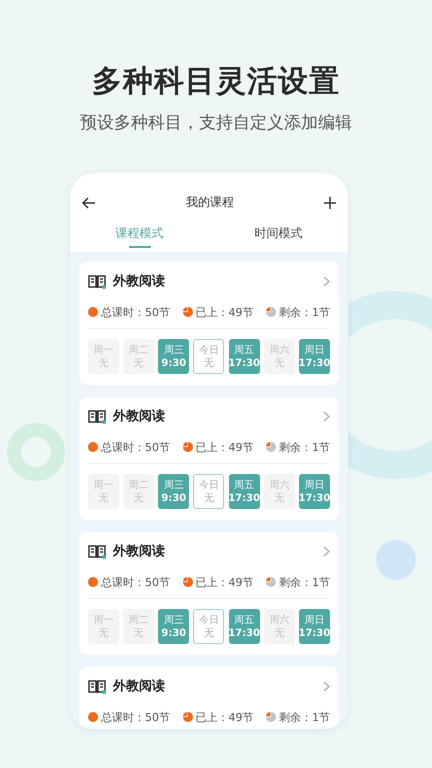 This screenshot has height=768, width=432. I want to click on tab: 课程模式, so click(139, 236).